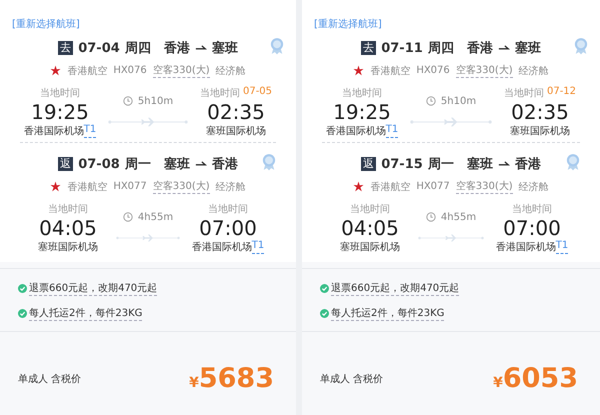 This screenshot has height=415, width=600. I want to click on flight-date: 07-08, so click(99, 164).